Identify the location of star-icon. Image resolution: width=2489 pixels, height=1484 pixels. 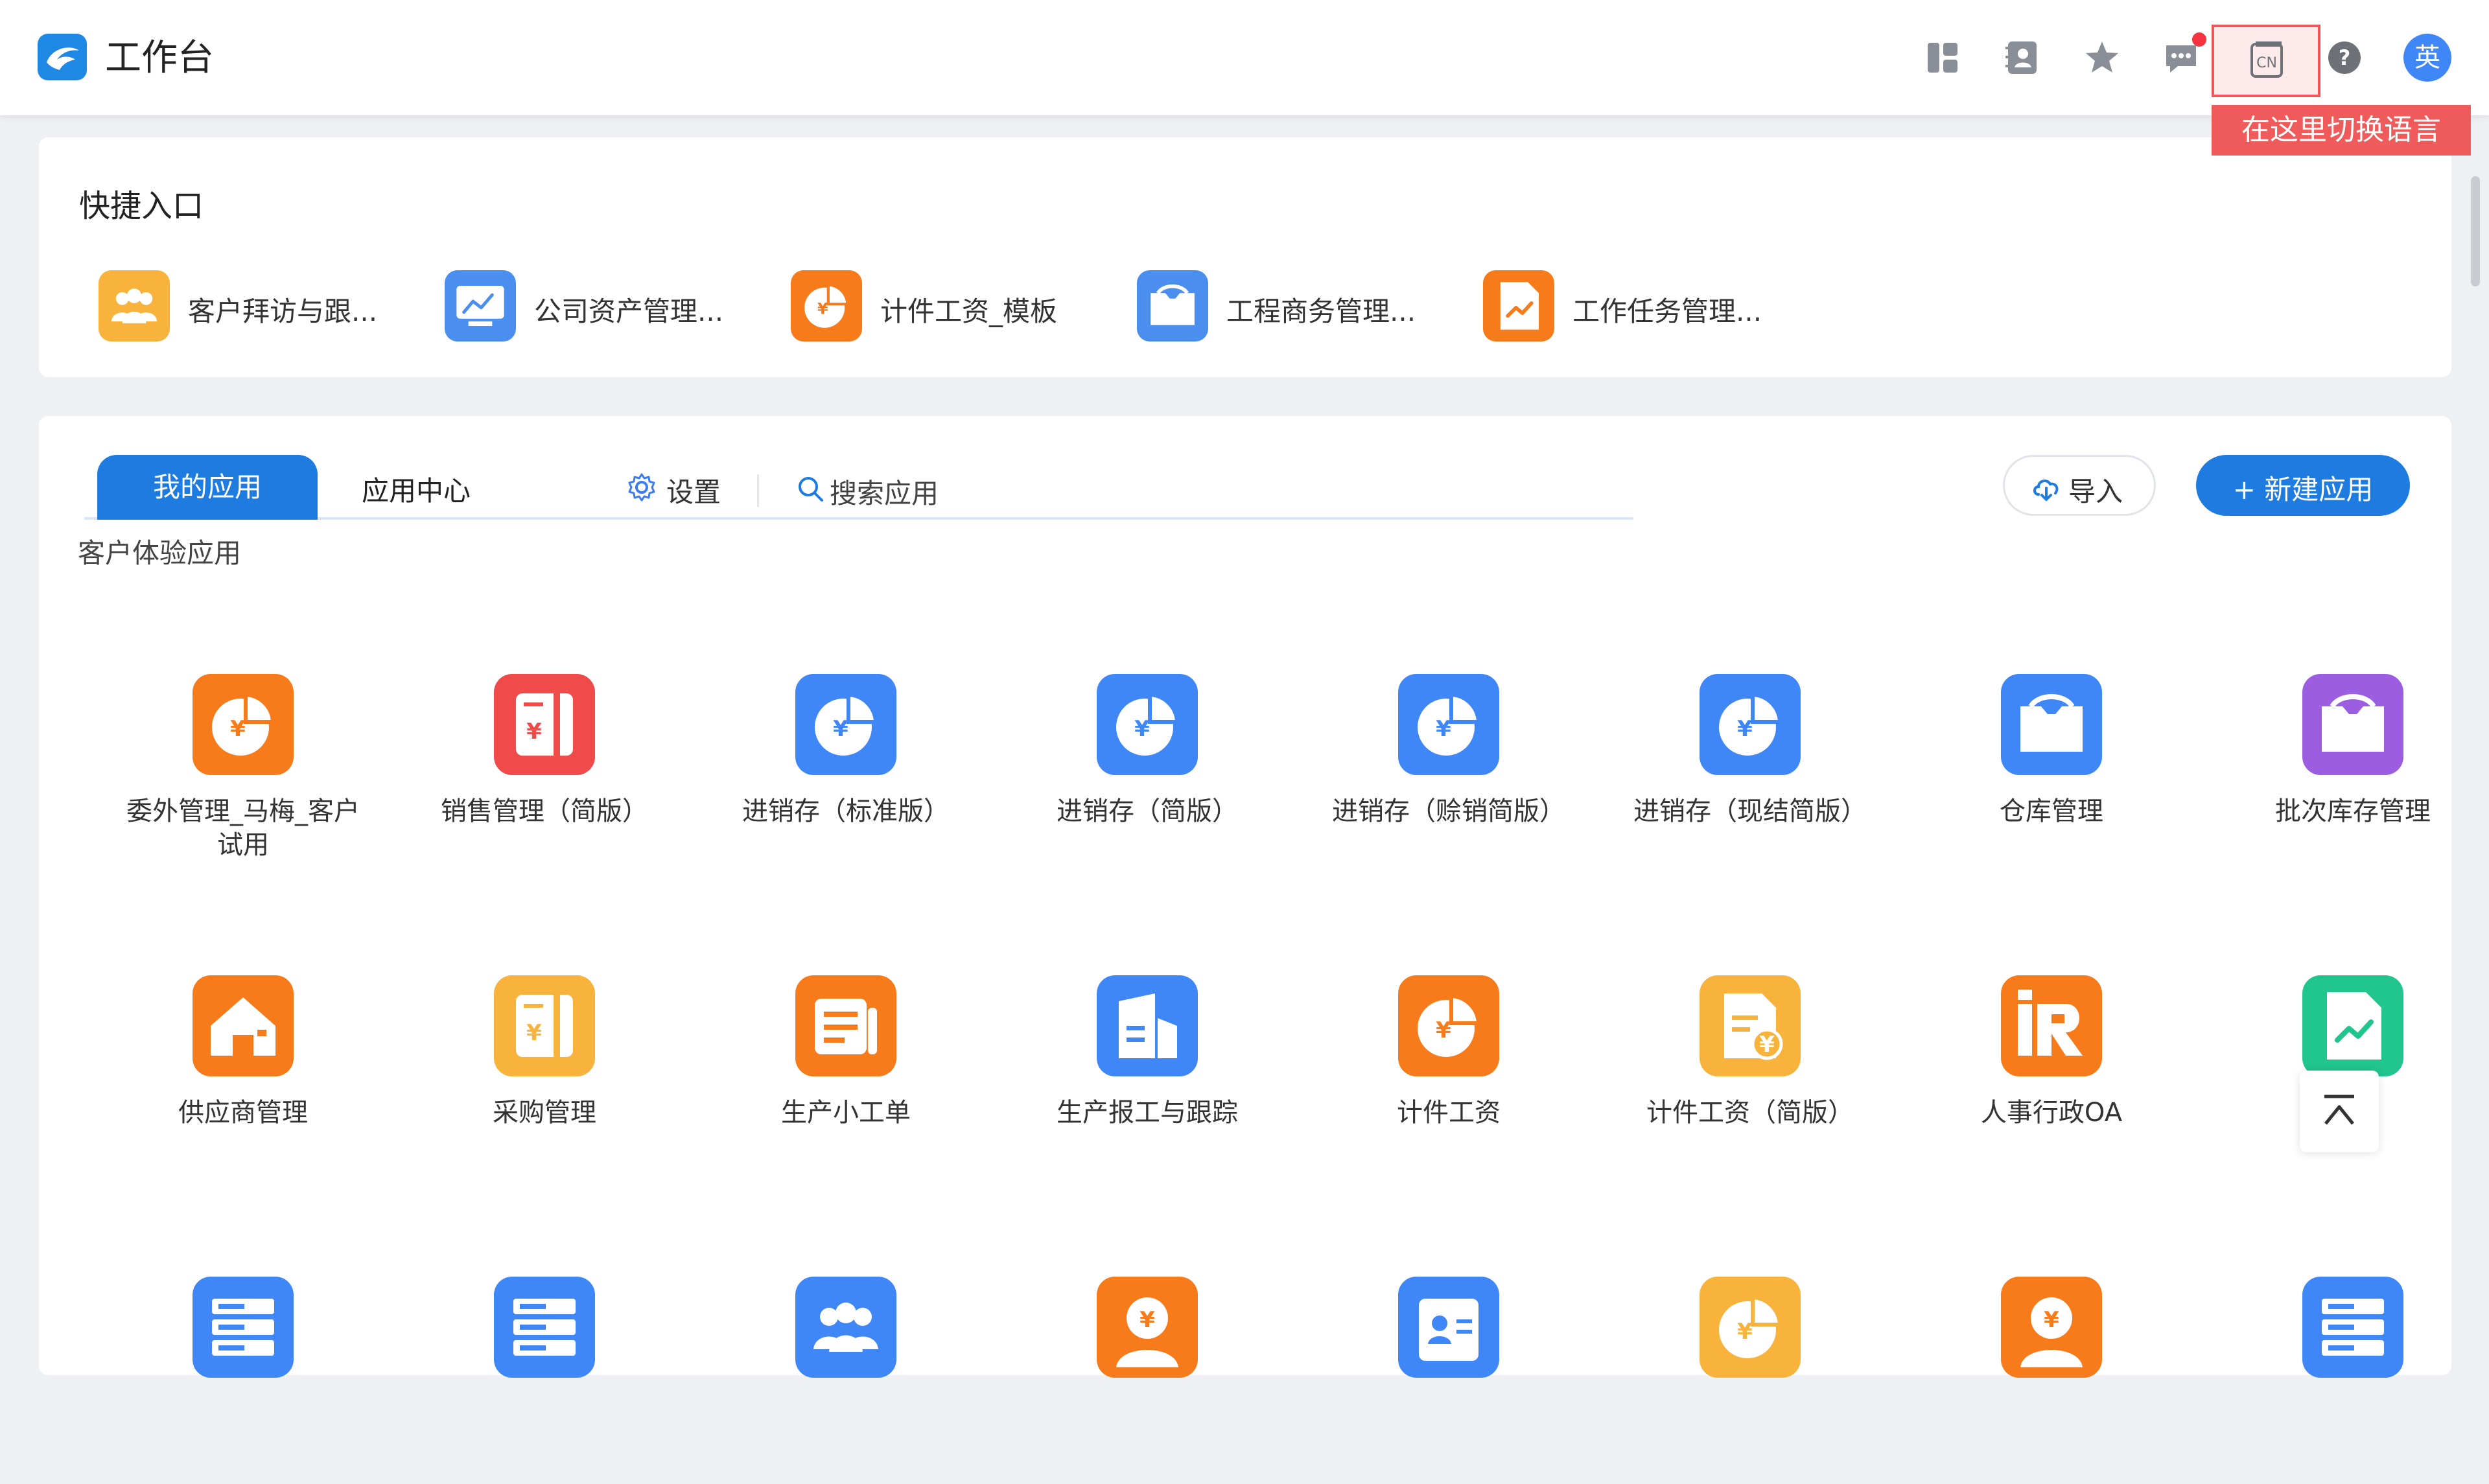
(2102, 58).